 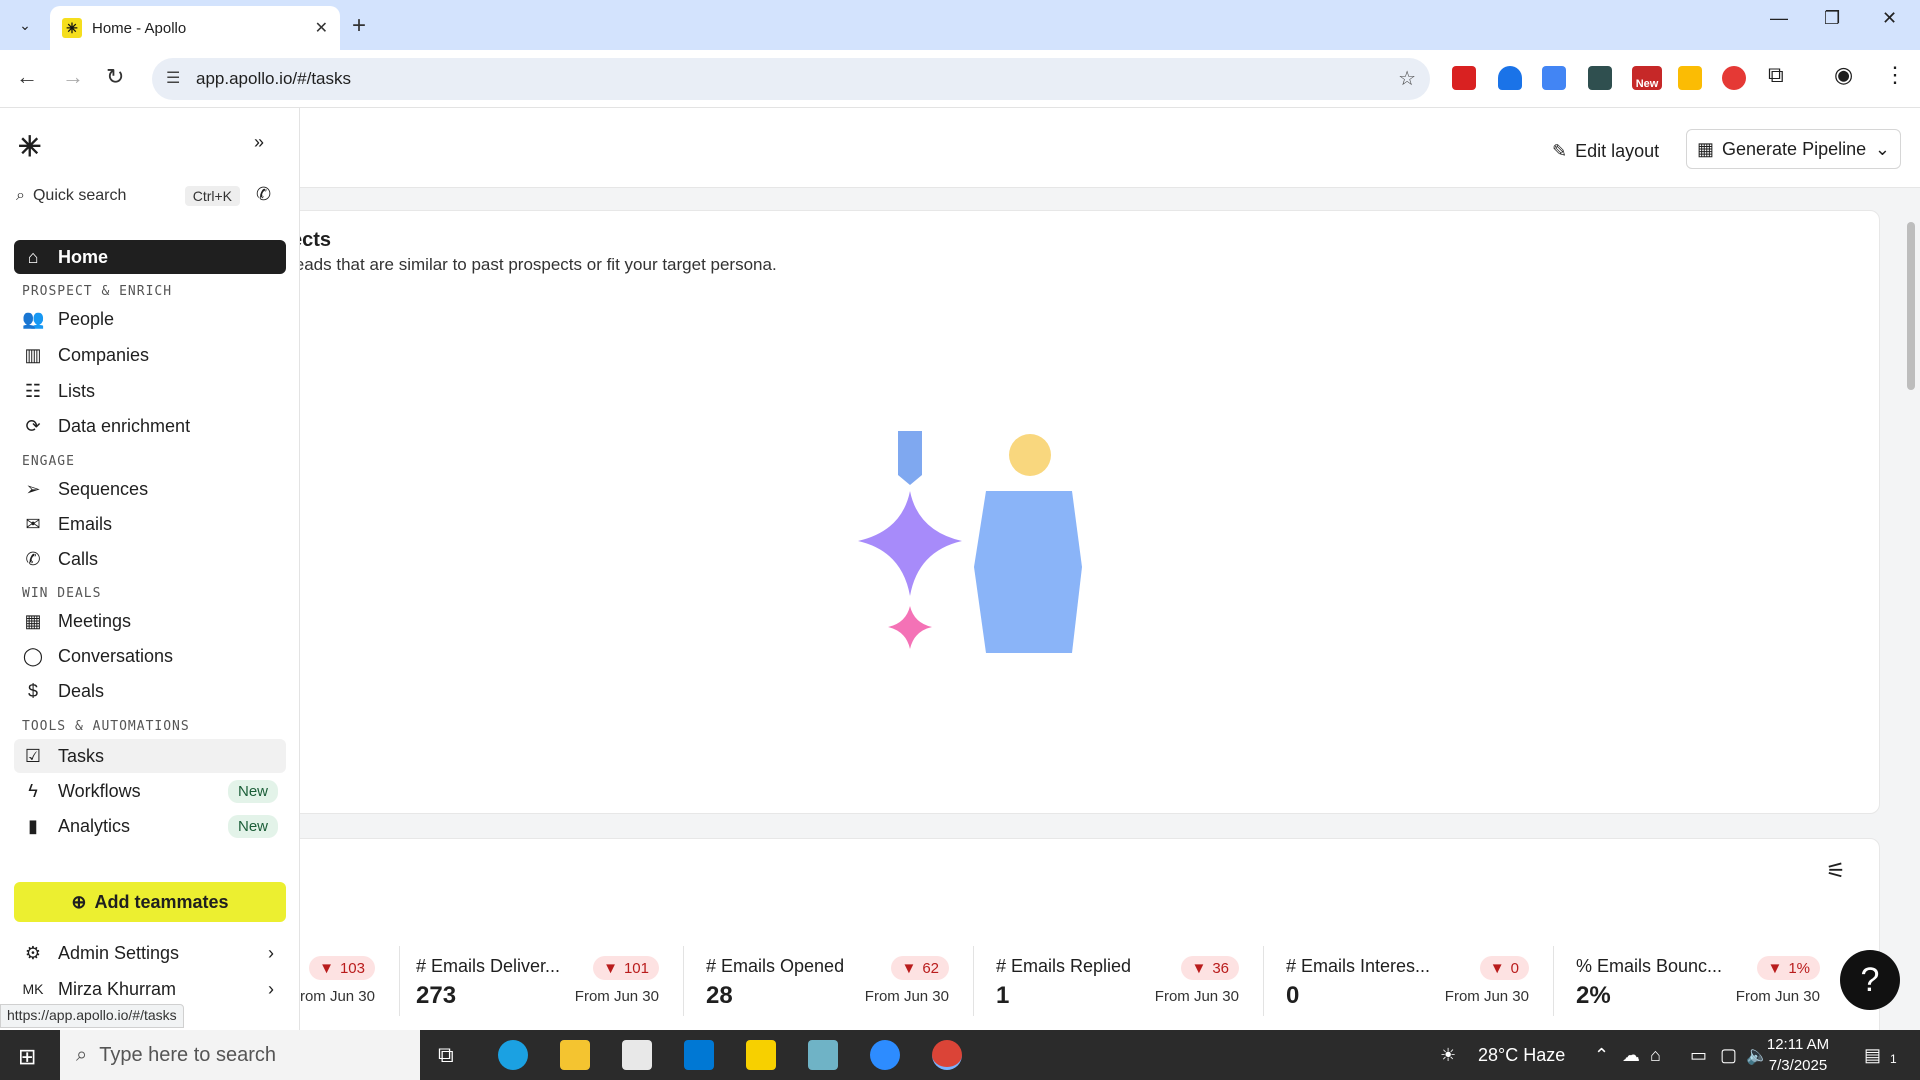 What do you see at coordinates (173, 78) in the screenshot?
I see `site-info-icon: ☰` at bounding box center [173, 78].